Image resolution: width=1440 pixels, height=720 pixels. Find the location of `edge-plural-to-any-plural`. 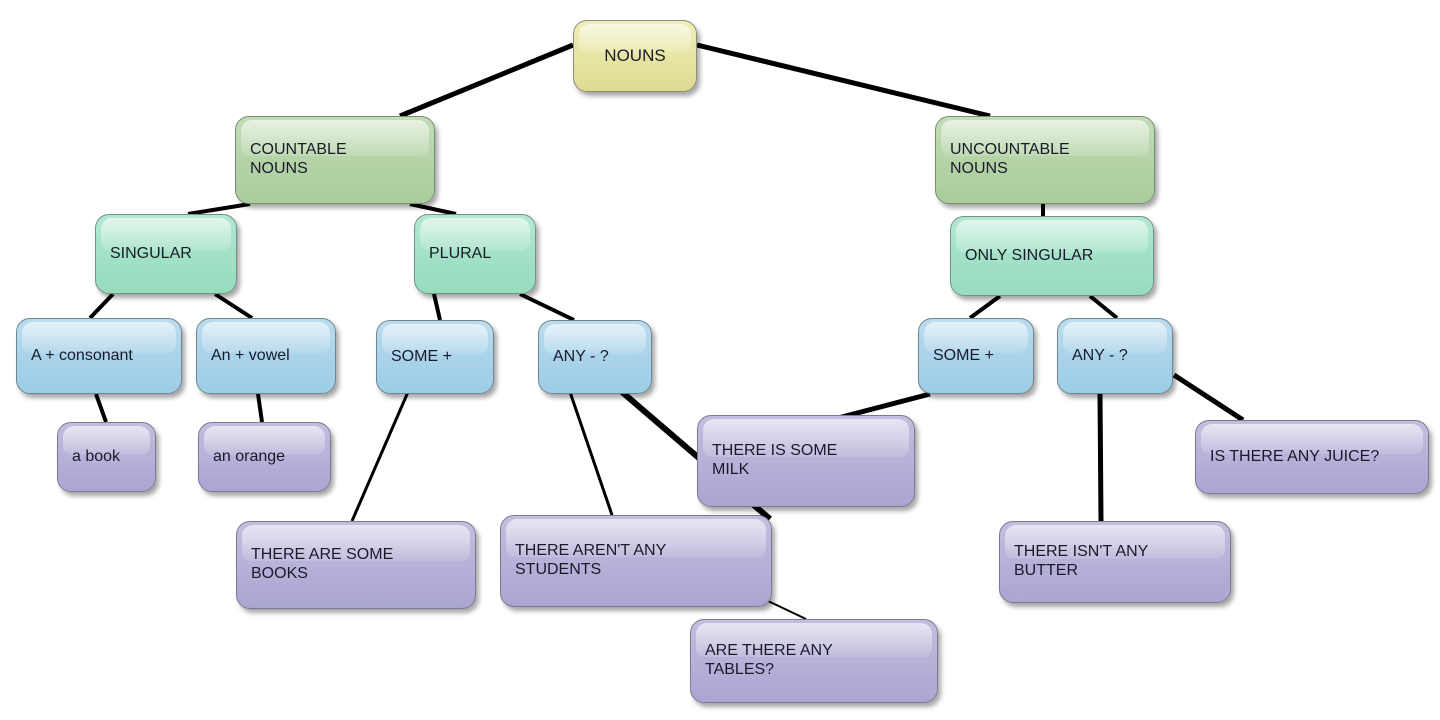

edge-plural-to-any-plural is located at coordinates (547, 307).